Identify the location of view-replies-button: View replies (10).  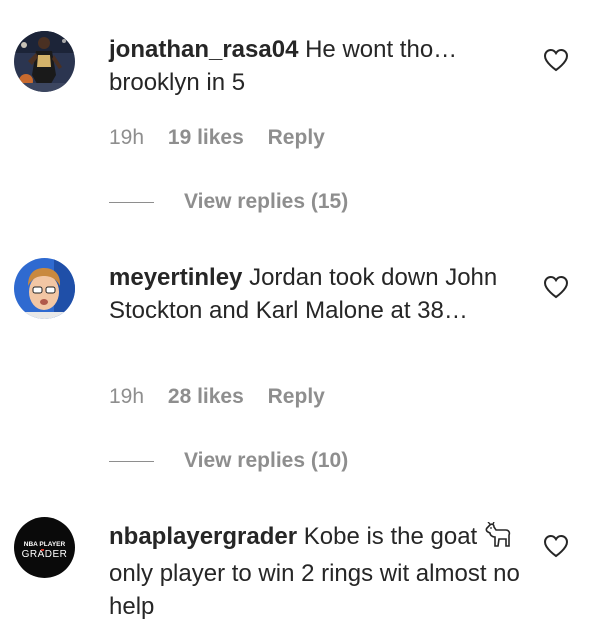
(228, 461).